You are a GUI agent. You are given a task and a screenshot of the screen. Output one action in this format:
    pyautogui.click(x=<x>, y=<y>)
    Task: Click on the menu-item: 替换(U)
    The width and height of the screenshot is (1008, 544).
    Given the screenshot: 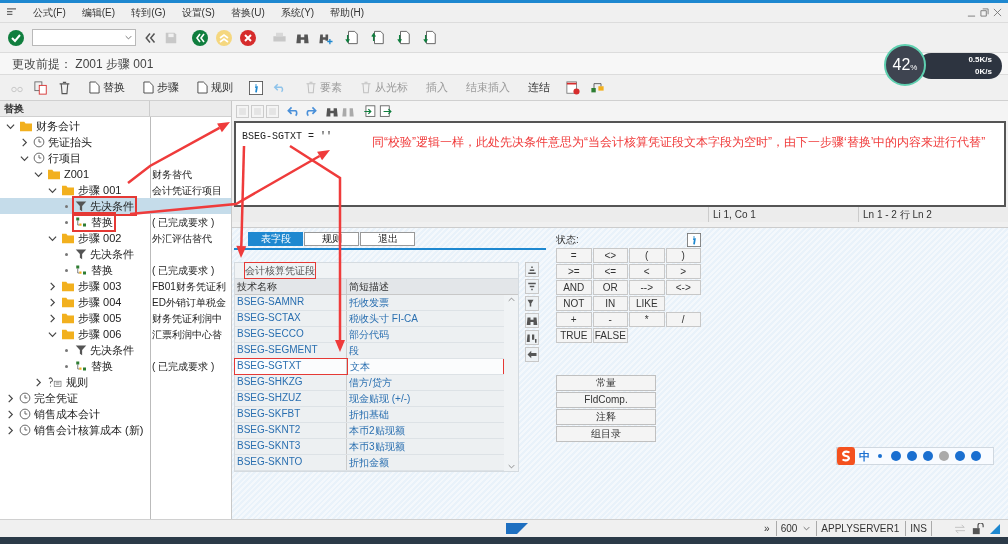 What is the action you would take?
    pyautogui.click(x=247, y=12)
    